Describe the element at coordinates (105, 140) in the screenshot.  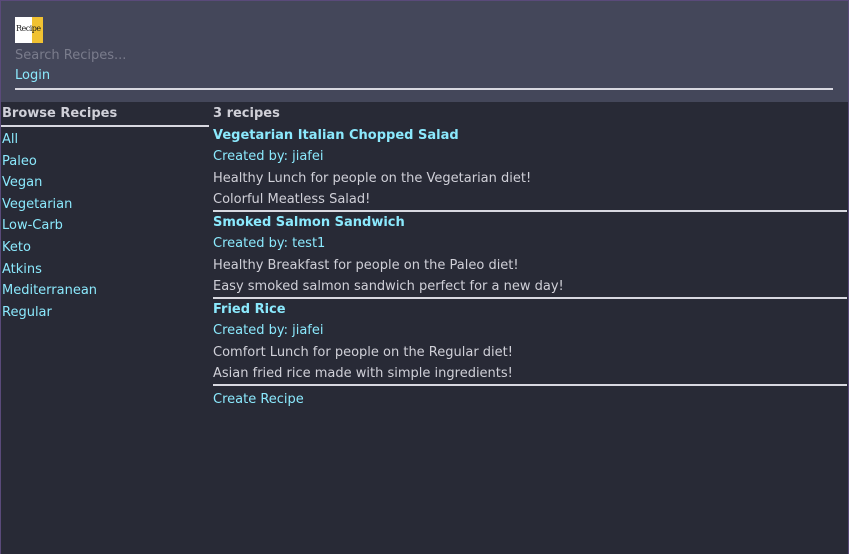
I see `sidebar-item-all: All` at that location.